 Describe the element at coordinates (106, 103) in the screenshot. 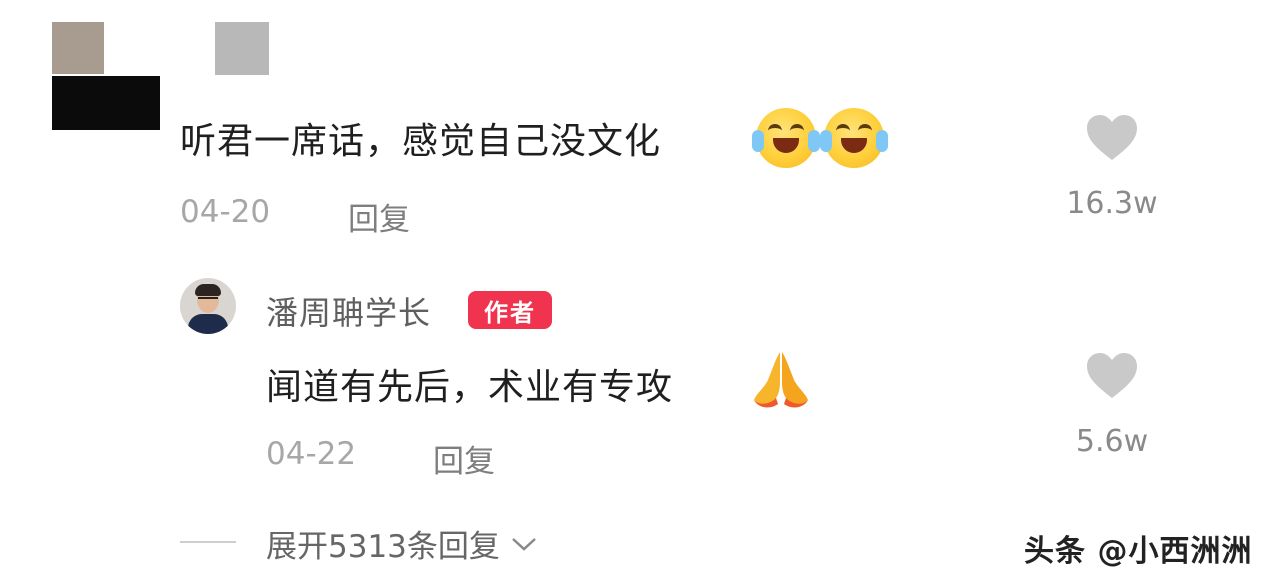

I see `redacted-avatar-block` at that location.